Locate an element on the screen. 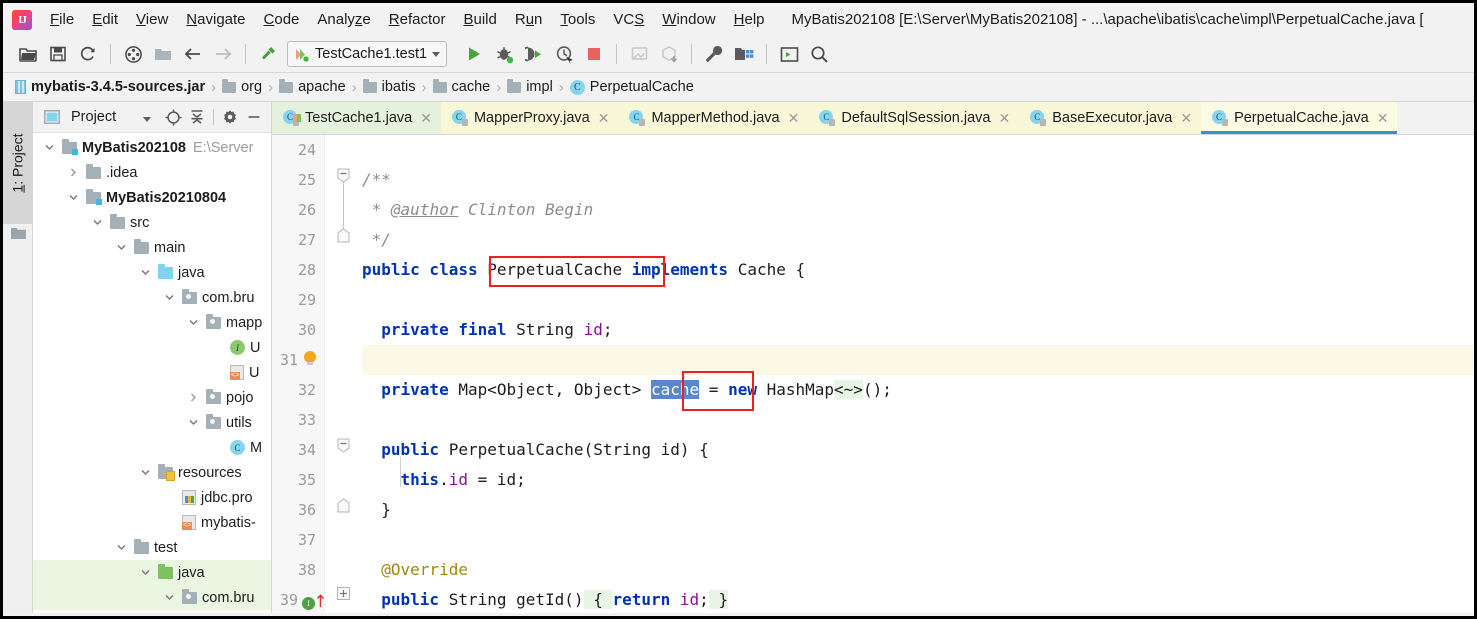 This screenshot has width=1477, height=619. menu-run: Run is located at coordinates (529, 19).